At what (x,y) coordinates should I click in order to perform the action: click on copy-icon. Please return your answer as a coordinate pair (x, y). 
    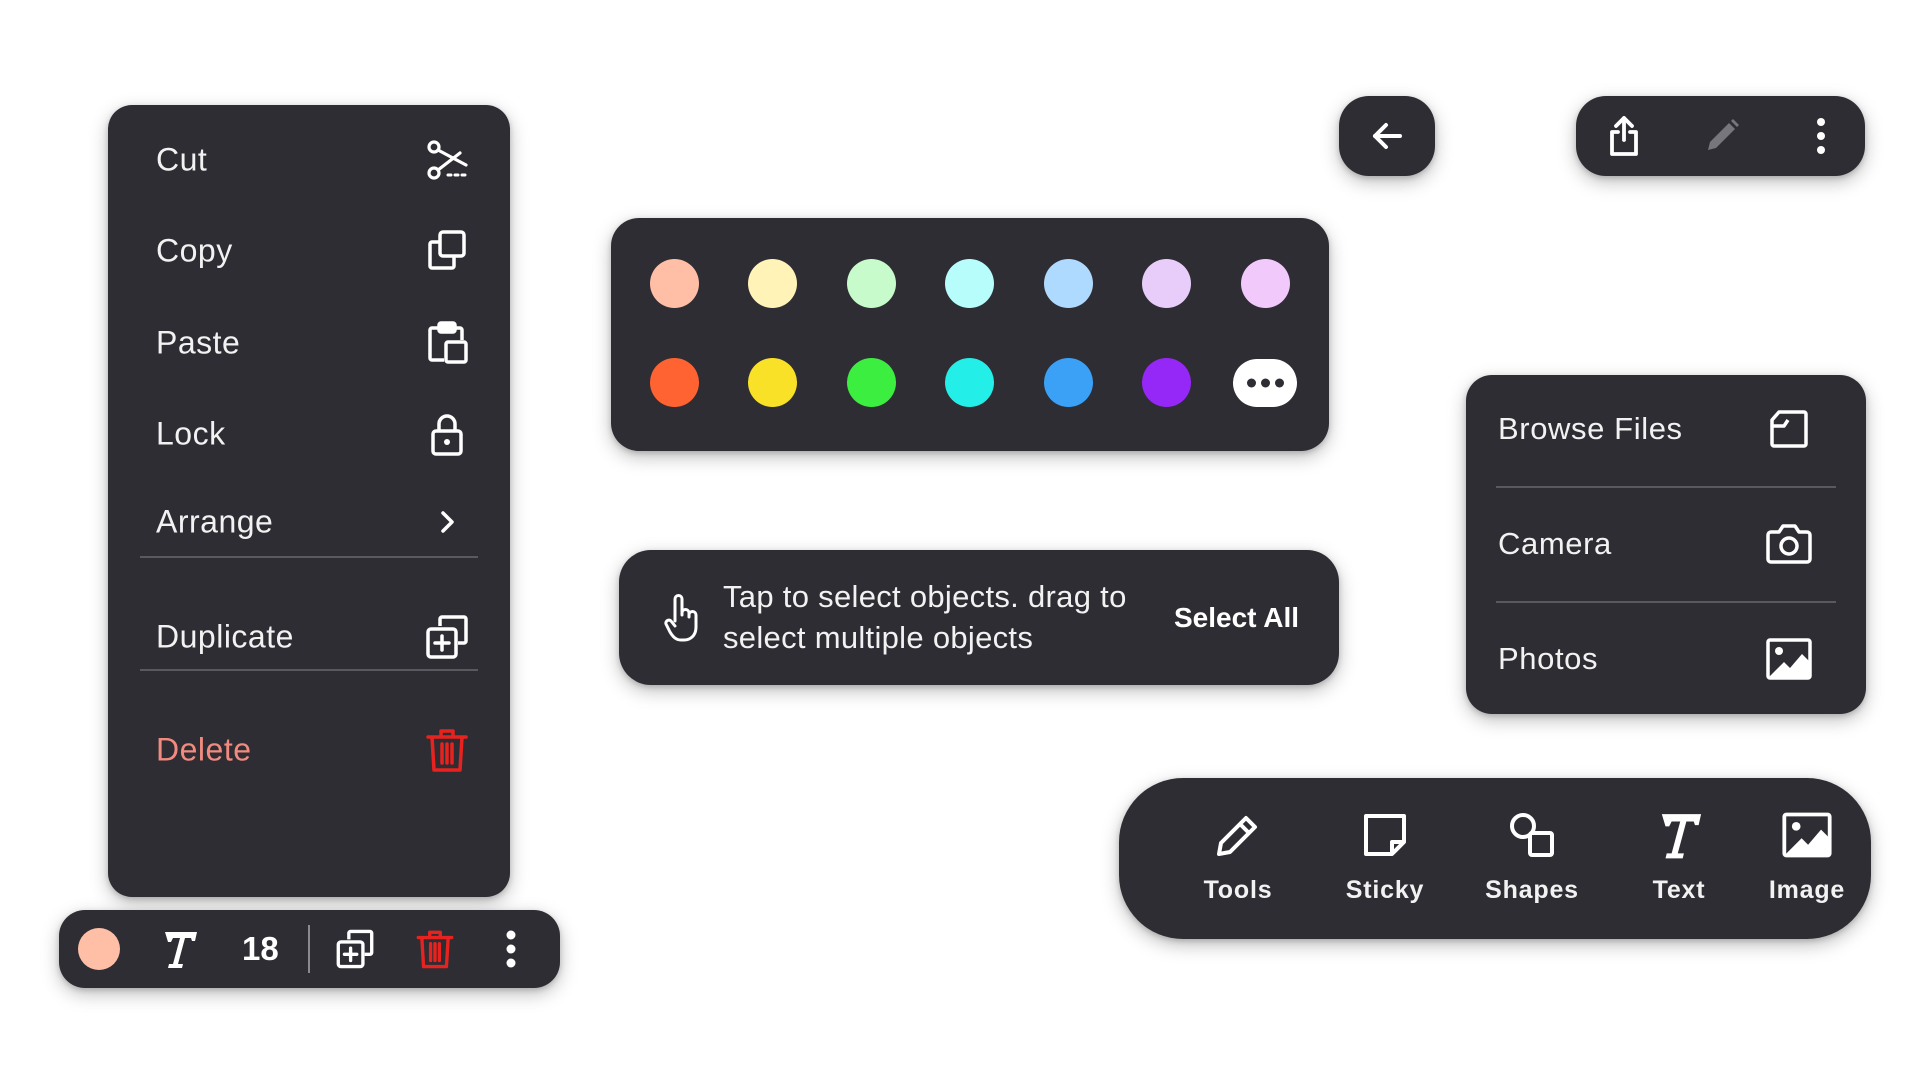
    Looking at the image, I should click on (447, 251).